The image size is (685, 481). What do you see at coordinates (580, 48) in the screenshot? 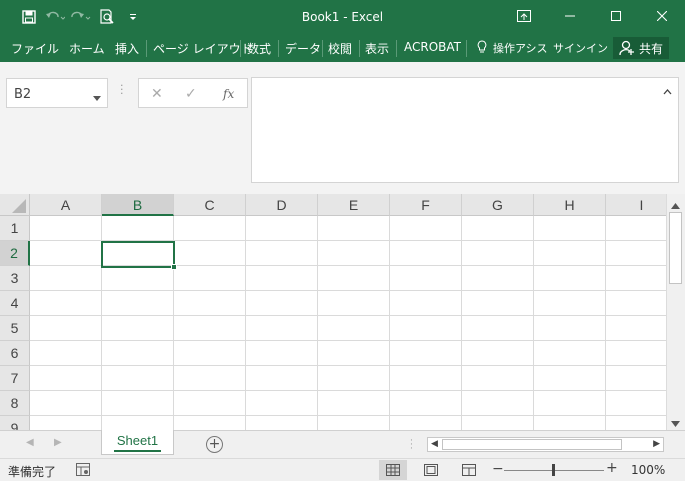
I see `sign-in-link: サインイン` at bounding box center [580, 48].